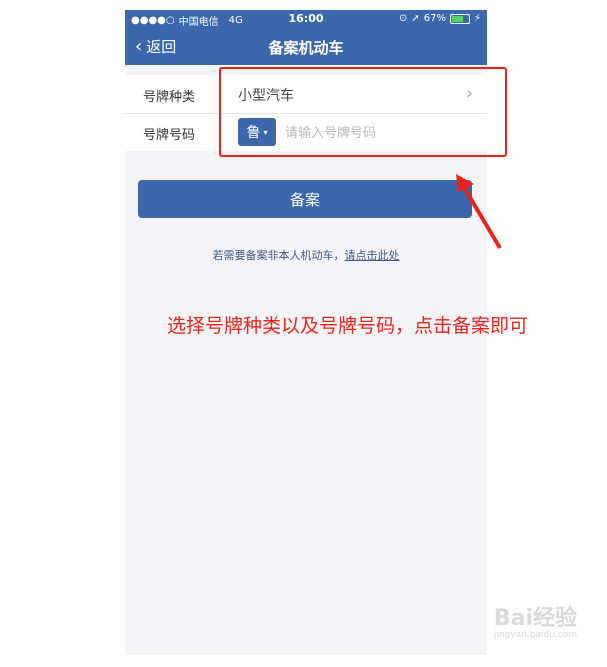  I want to click on charging-icon: ⚡, so click(477, 18).